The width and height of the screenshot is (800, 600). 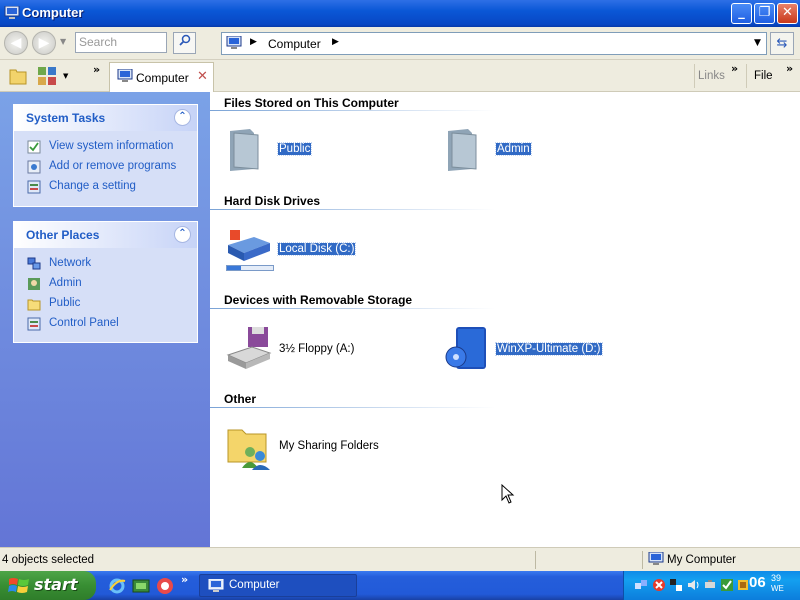 What do you see at coordinates (743, 585) in the screenshot?
I see `settings-tray-icon` at bounding box center [743, 585].